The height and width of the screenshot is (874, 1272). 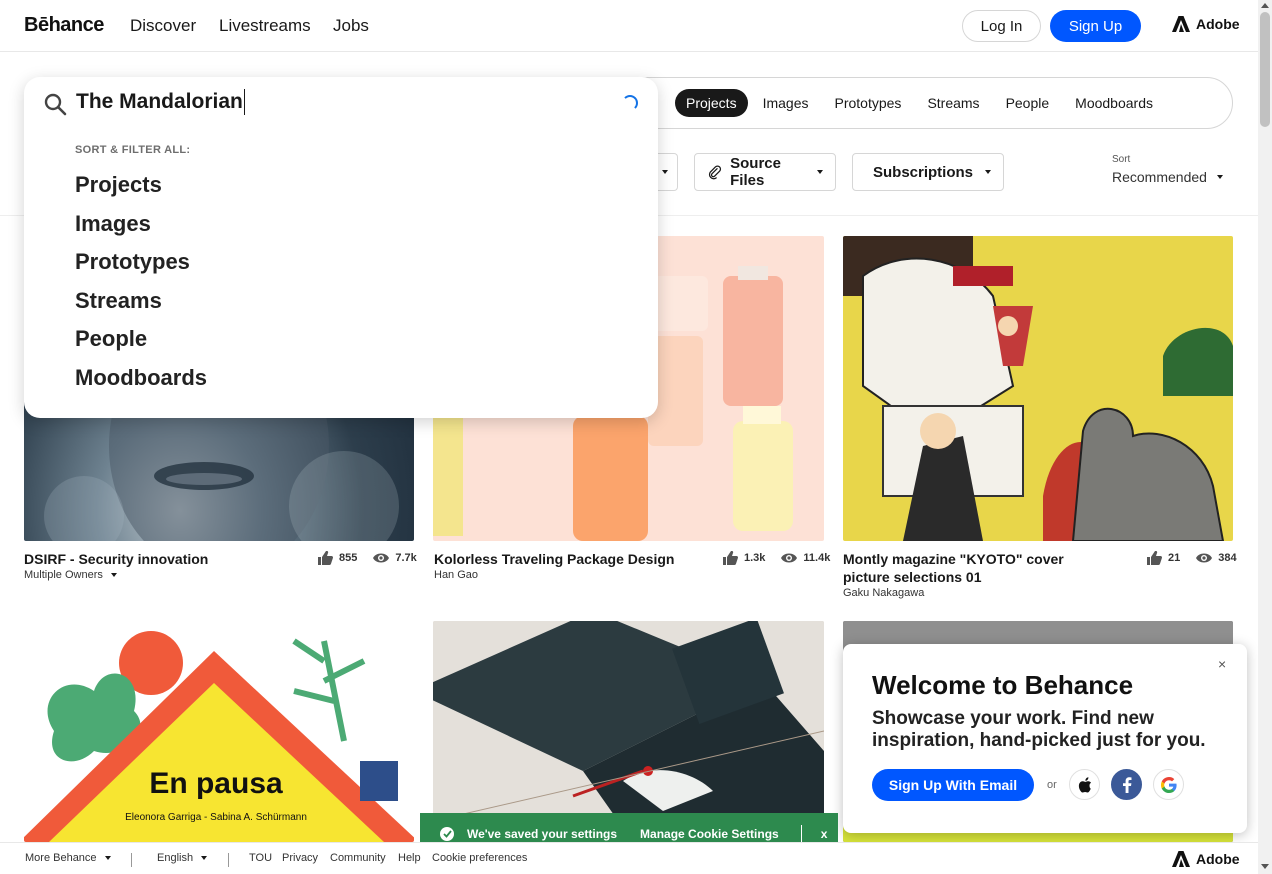 I want to click on like-count: 21, so click(x=1174, y=558).